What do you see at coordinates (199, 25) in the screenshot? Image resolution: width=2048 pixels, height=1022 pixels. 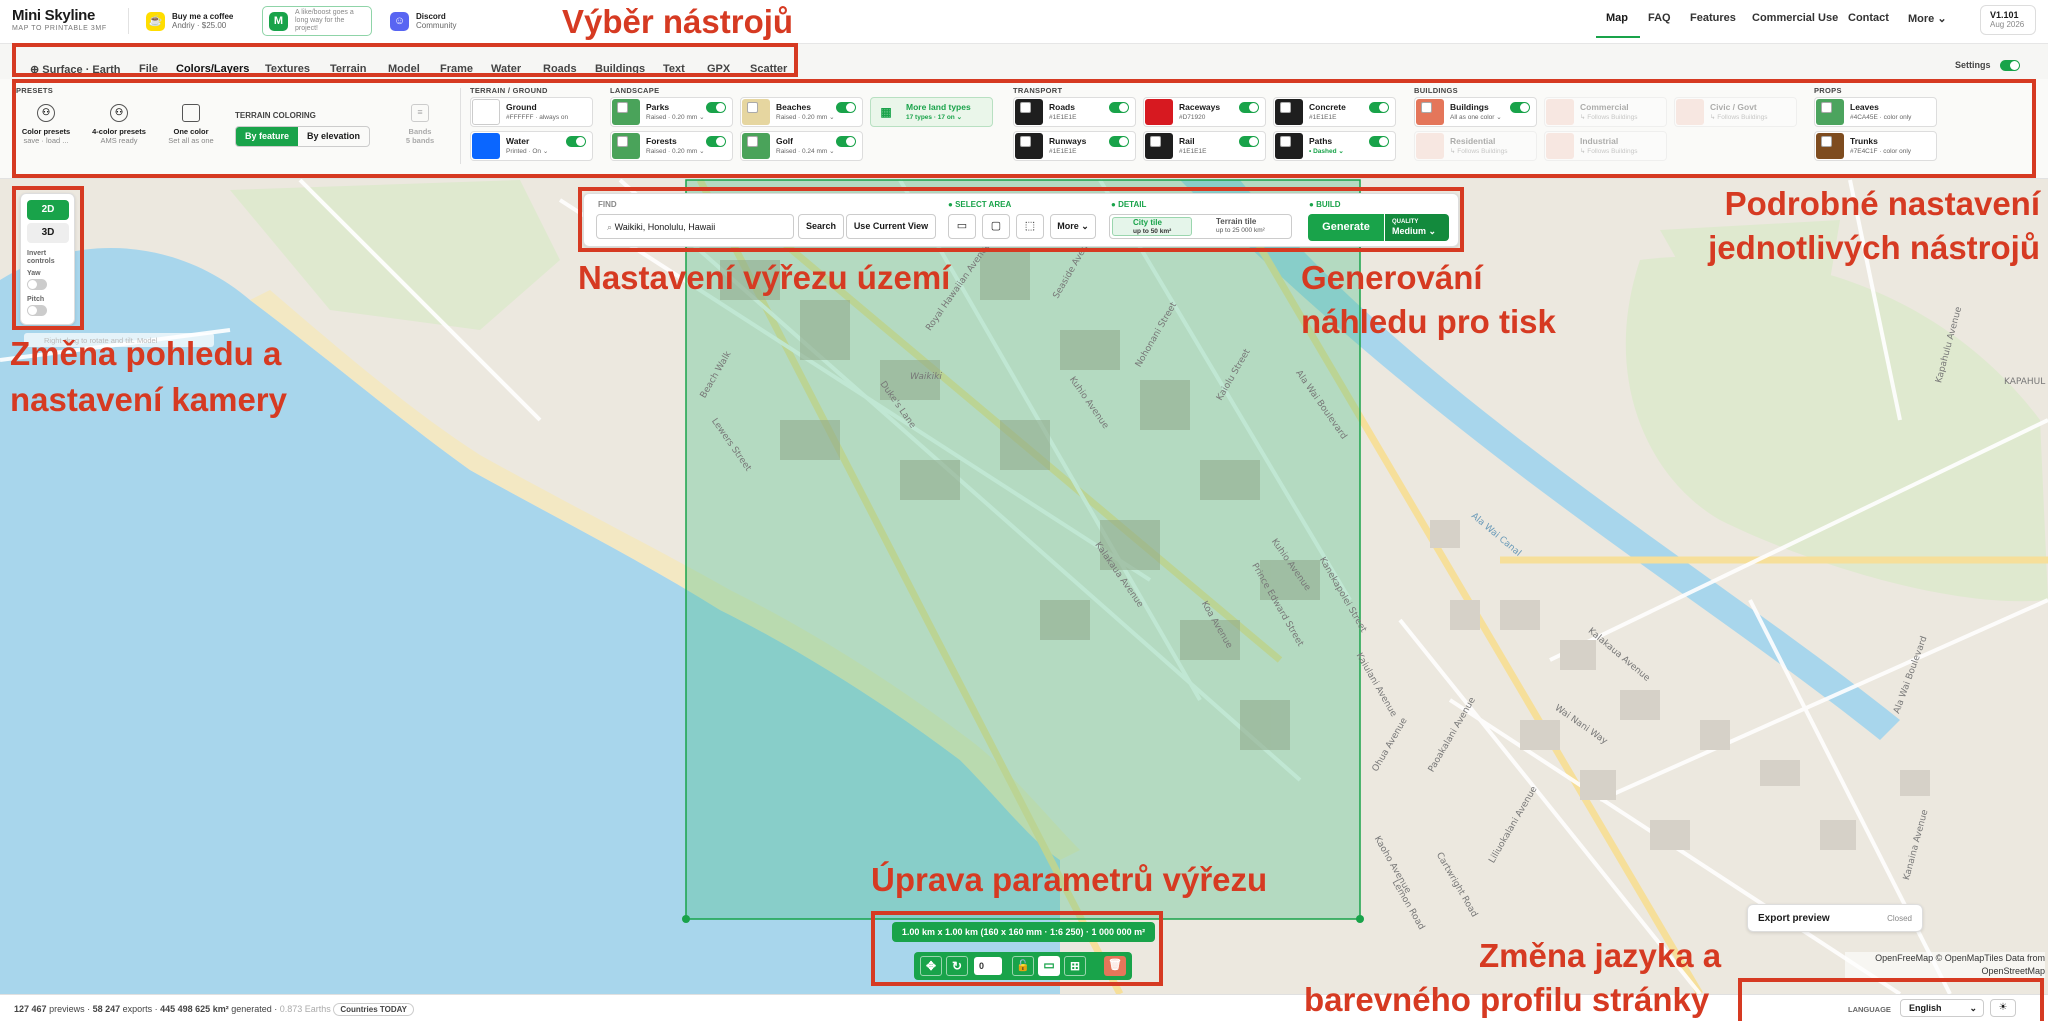 I see `coffee-sub: Andriy · $25.00` at bounding box center [199, 25].